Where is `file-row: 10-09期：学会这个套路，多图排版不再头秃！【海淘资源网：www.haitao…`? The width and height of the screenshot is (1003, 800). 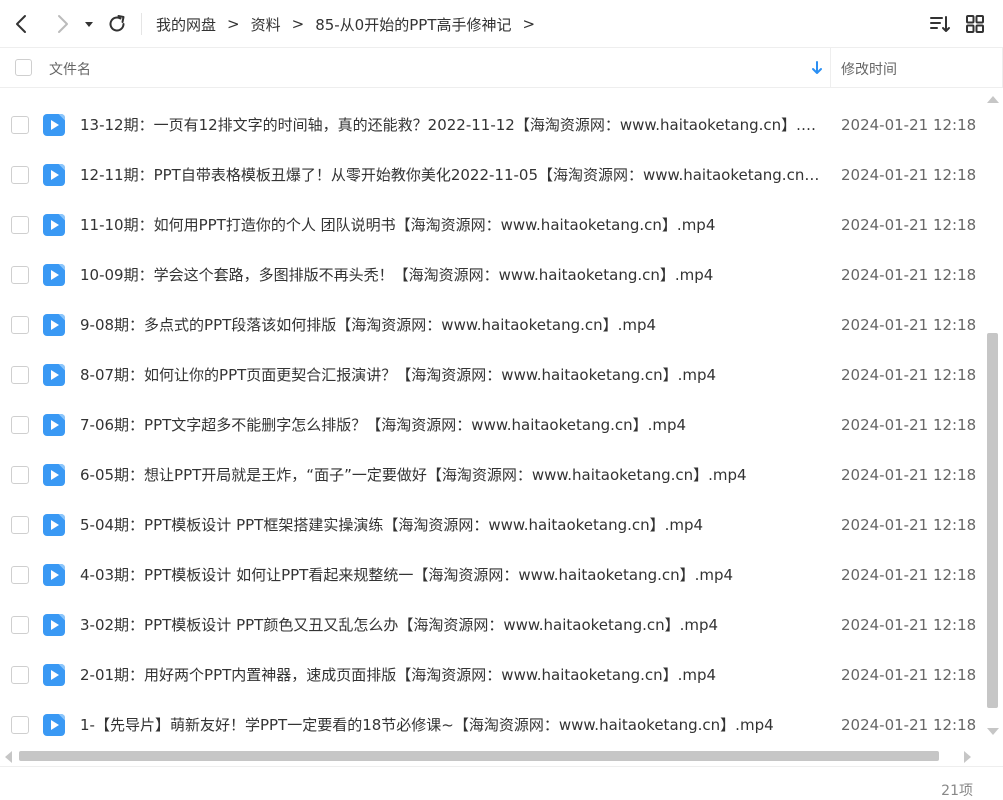 file-row: 10-09期：学会这个套路，多图排版不再头秃！【海淘资源网：www.haitao… is located at coordinates (492, 275).